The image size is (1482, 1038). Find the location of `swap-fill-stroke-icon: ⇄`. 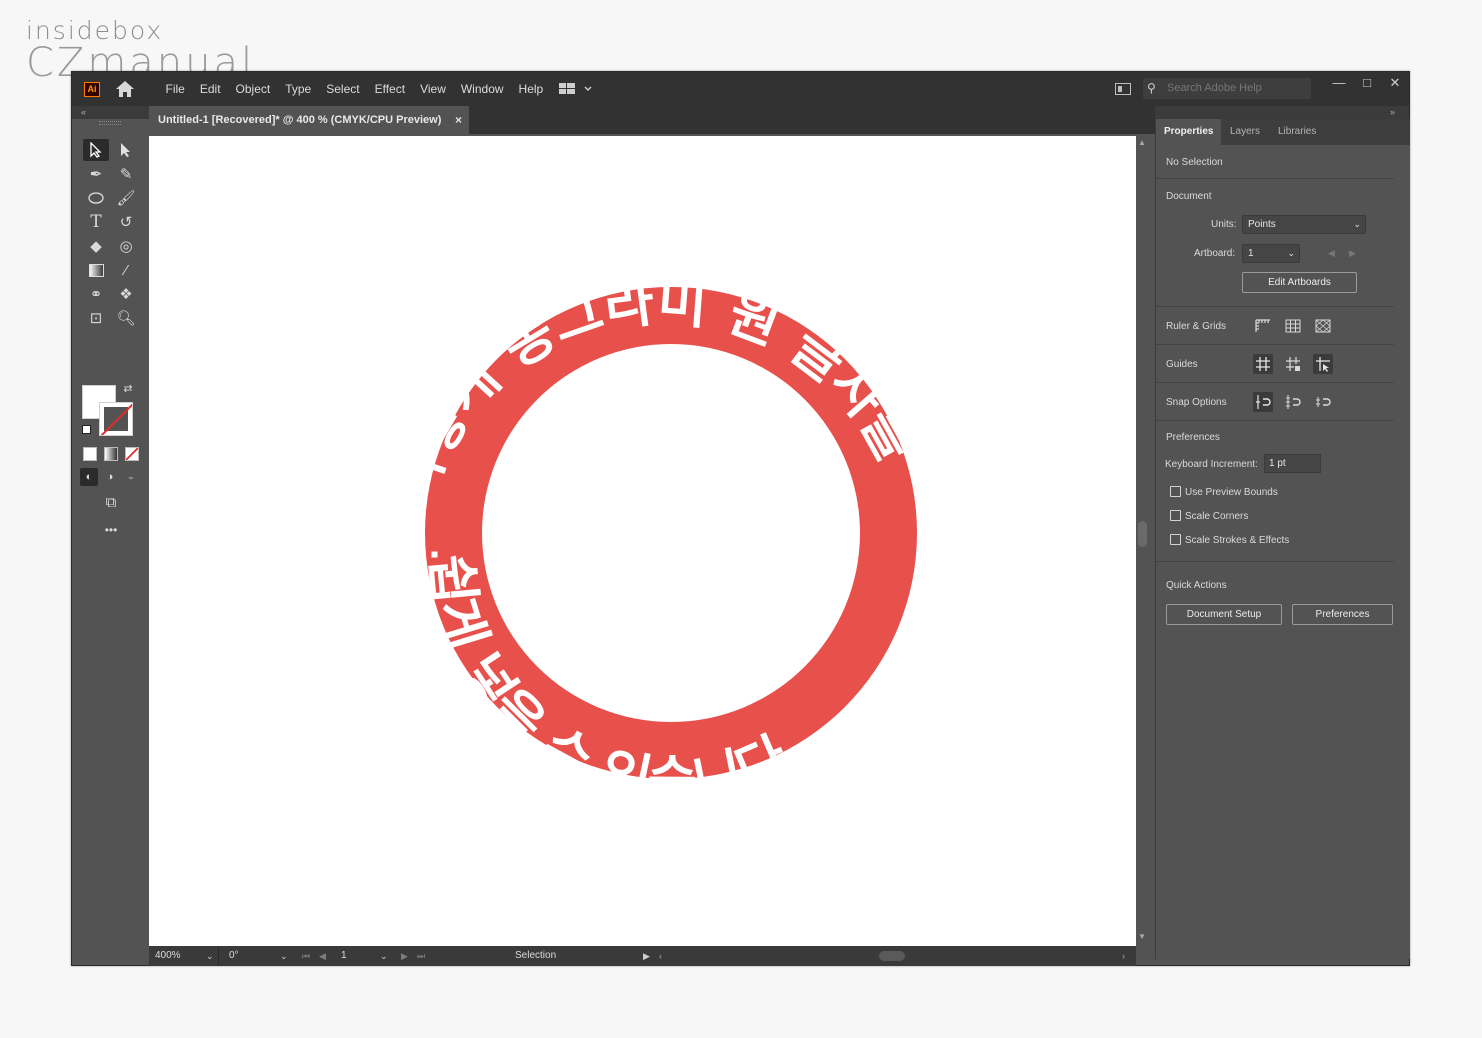

swap-fill-stroke-icon: ⇄ is located at coordinates (128, 388).